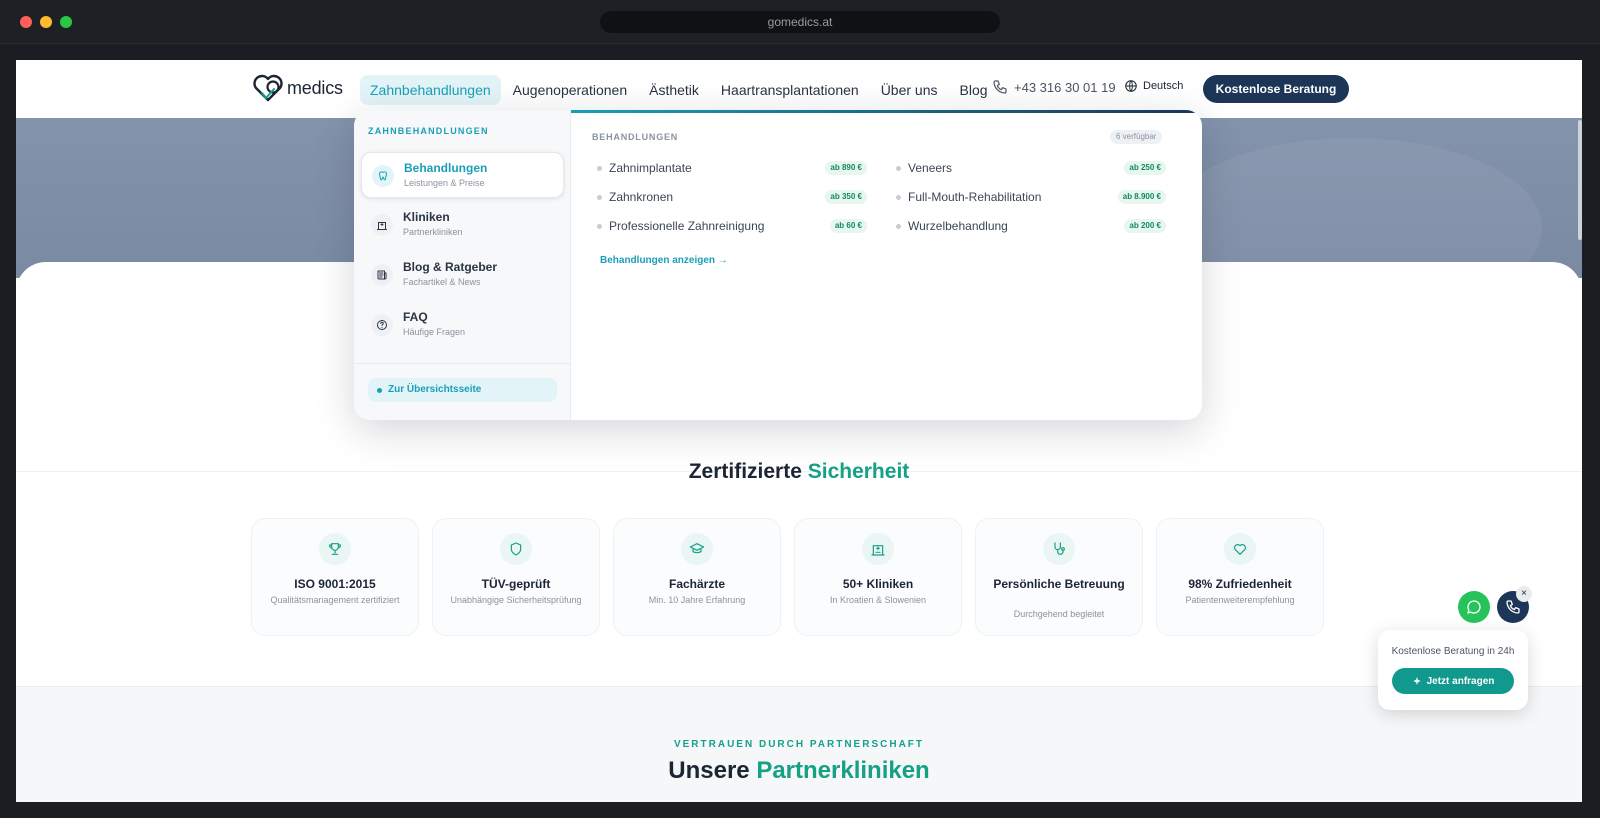 The image size is (1600, 818). I want to click on cert-card-title: 50+ Kliniken, so click(878, 584).